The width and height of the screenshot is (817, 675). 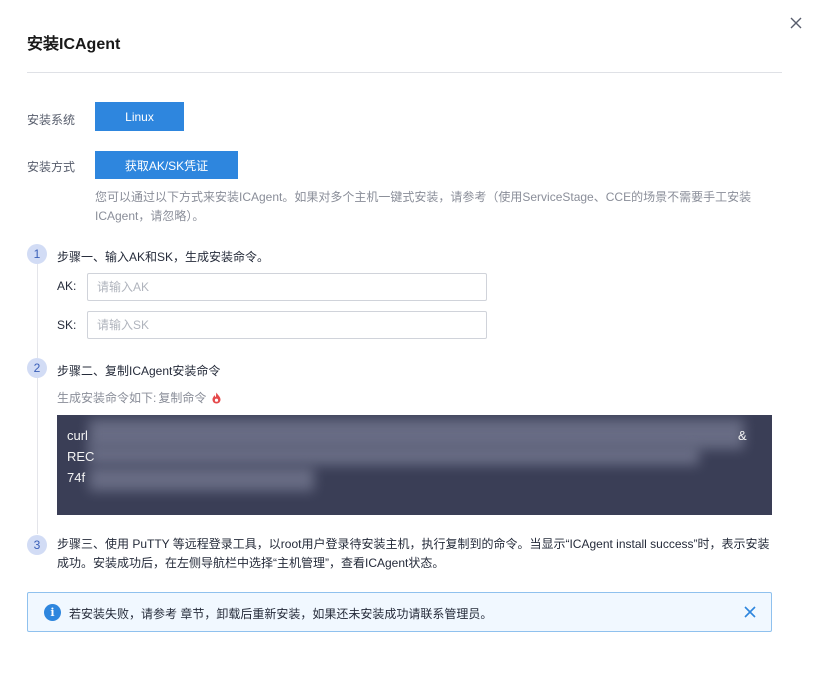 I want to click on step-2-text: 步骤二、复制ICAgent安装命令, so click(x=139, y=371).